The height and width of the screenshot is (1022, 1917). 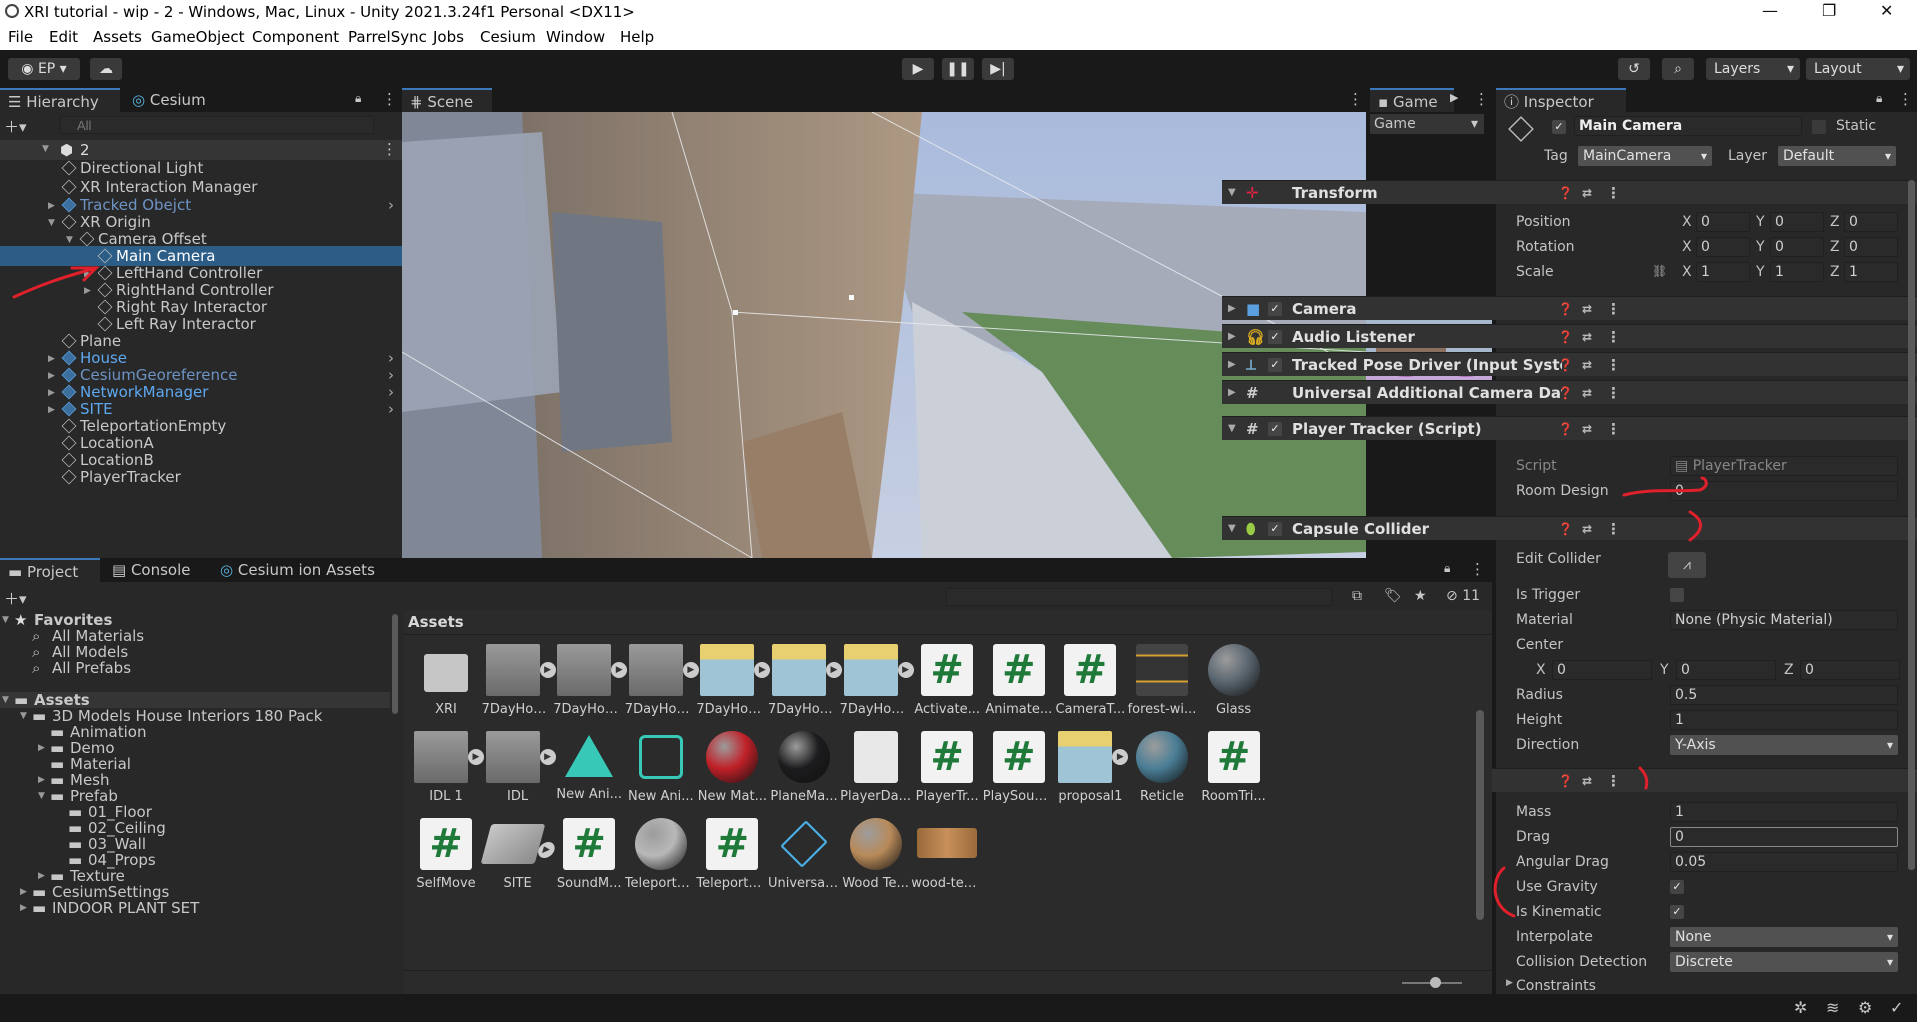 I want to click on menu-cesium: Cesium, so click(x=508, y=37).